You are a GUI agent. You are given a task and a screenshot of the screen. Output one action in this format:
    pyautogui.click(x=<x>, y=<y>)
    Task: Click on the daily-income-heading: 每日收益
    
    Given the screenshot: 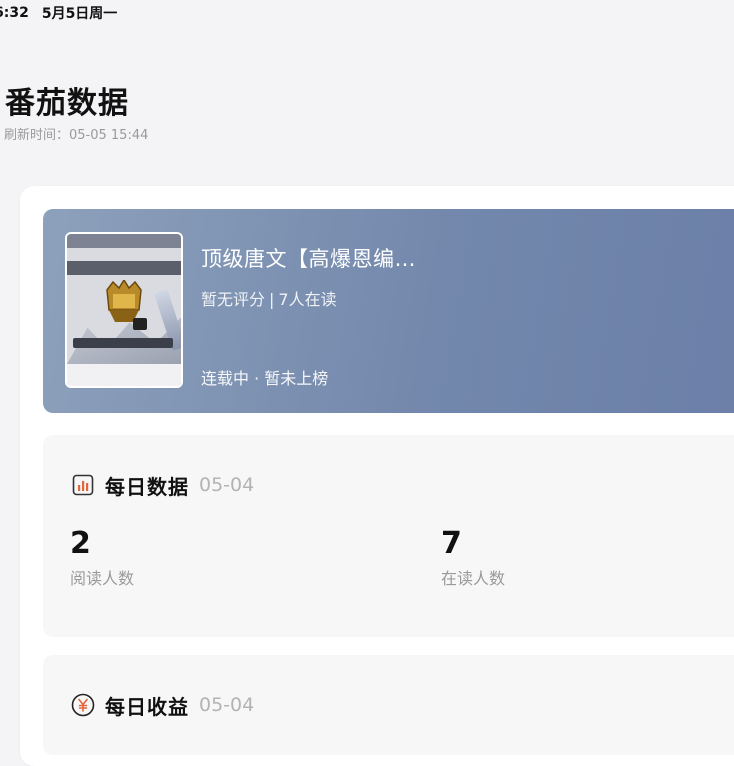 What is the action you would take?
    pyautogui.click(x=147, y=706)
    